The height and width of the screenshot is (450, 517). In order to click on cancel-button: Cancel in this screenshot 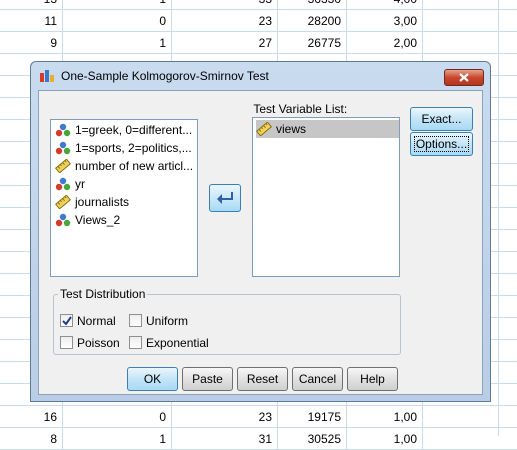, I will do `click(317, 379)`.